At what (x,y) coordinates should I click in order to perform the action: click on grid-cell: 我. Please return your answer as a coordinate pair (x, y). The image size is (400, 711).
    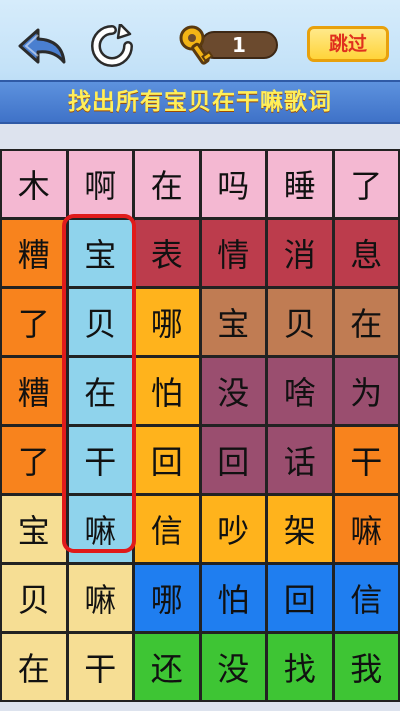
    Looking at the image, I should click on (366, 667).